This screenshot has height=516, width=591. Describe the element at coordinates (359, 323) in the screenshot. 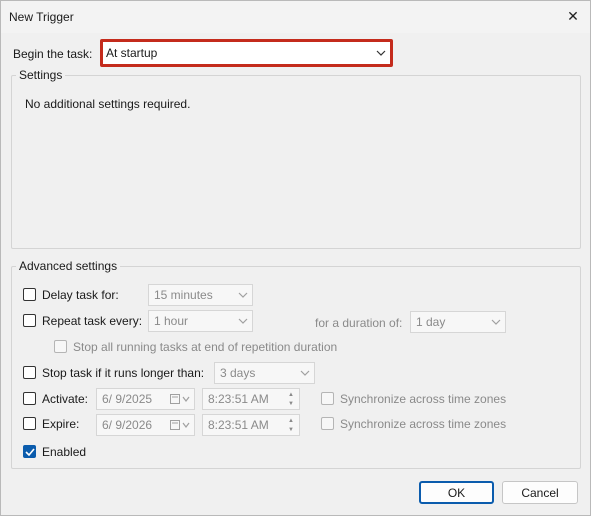

I see `duration-label: for a duration of:` at that location.